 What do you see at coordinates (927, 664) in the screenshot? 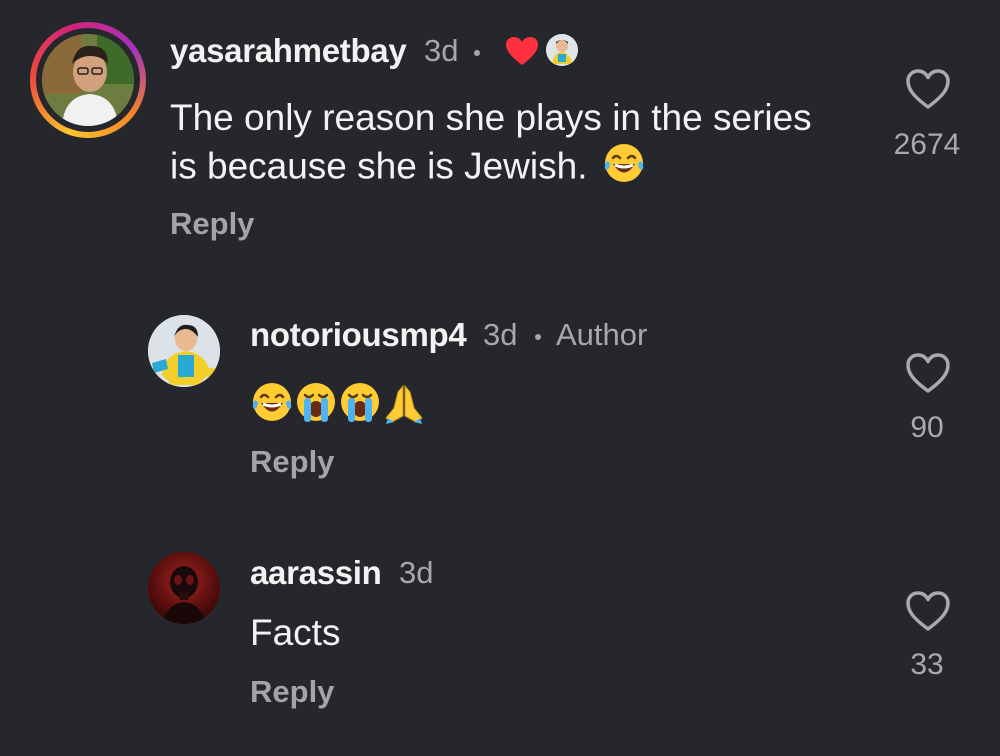
I see `like-count: 33` at bounding box center [927, 664].